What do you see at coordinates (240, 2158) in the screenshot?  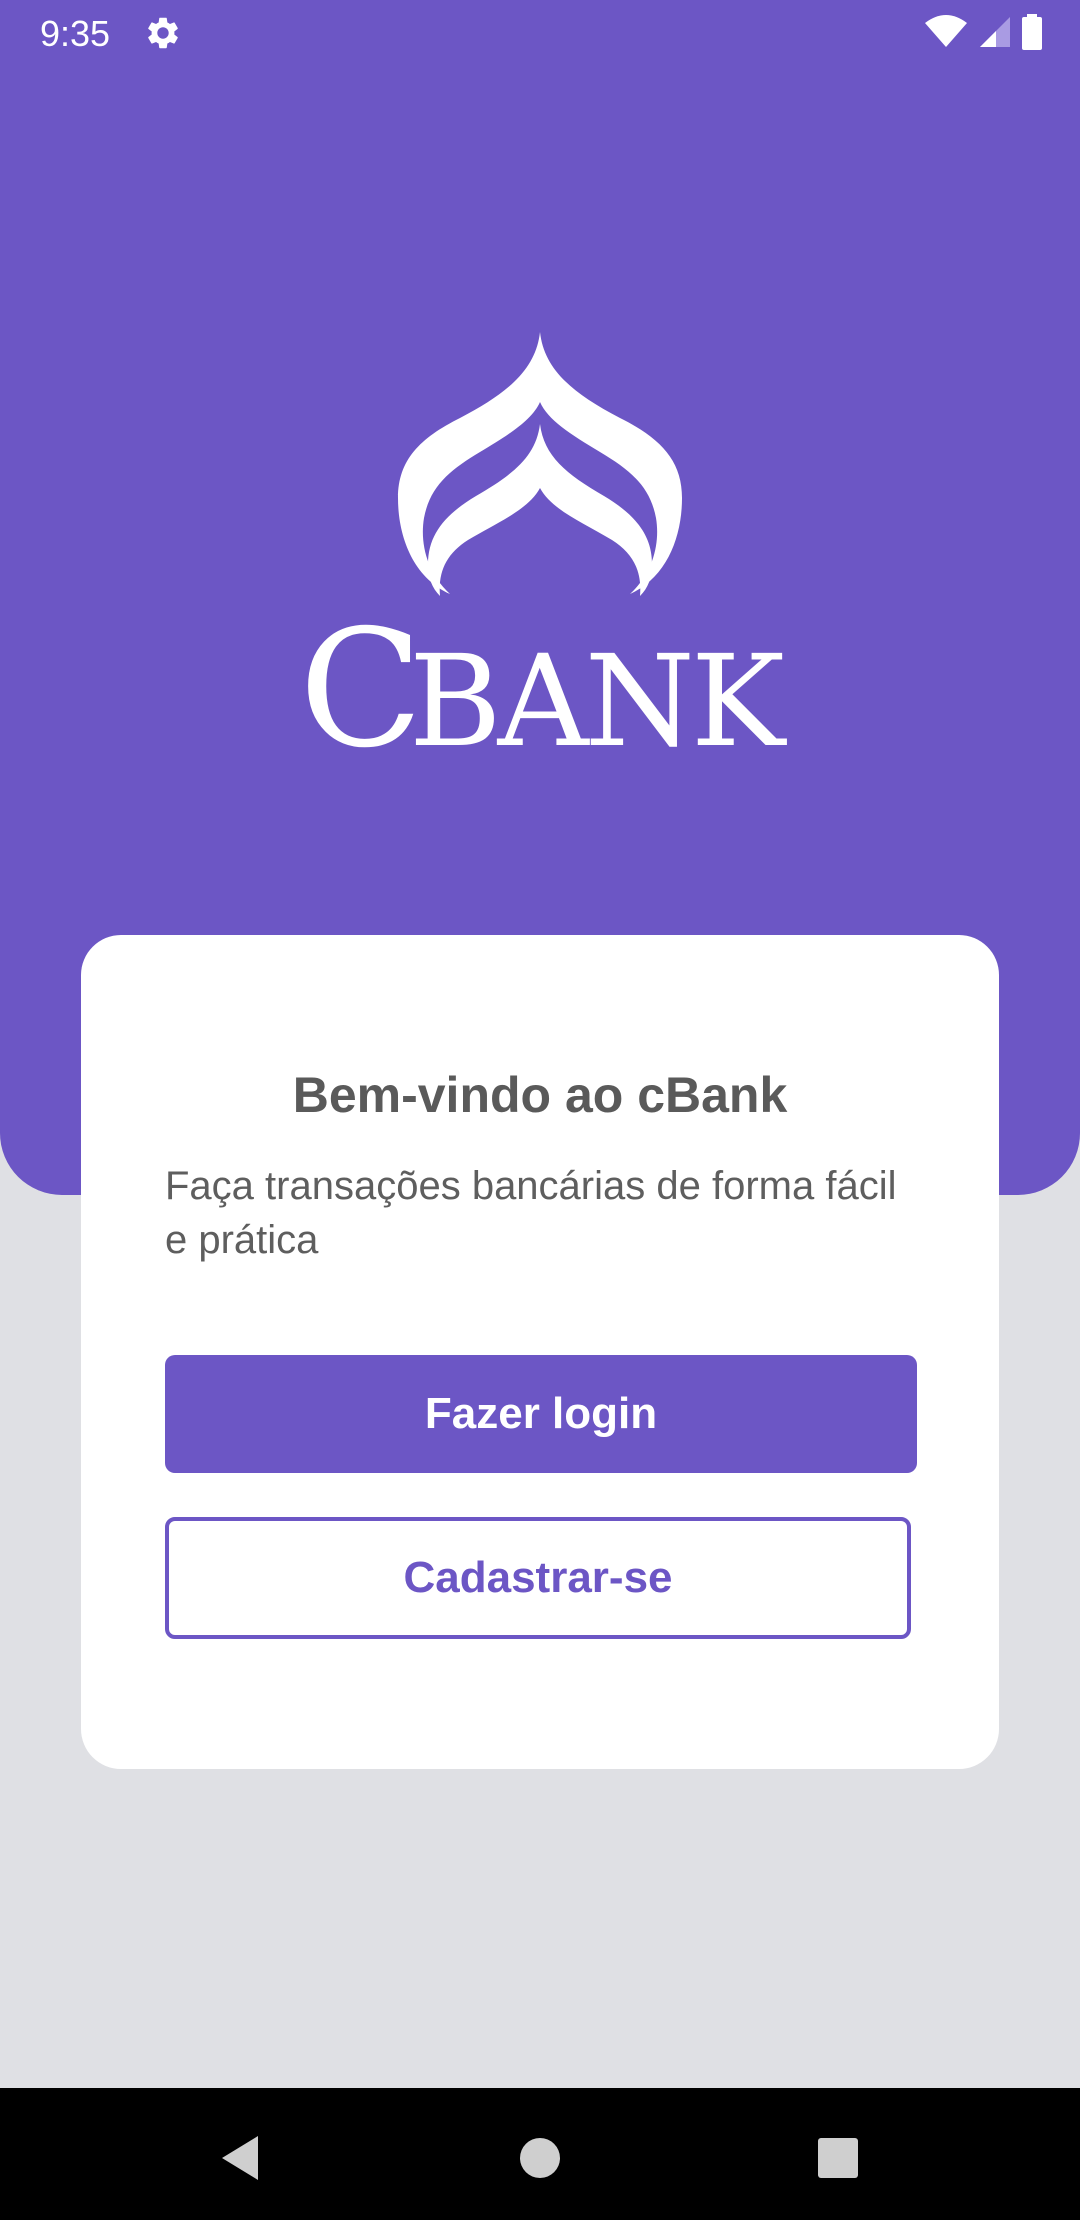 I see `back-triangle-icon` at bounding box center [240, 2158].